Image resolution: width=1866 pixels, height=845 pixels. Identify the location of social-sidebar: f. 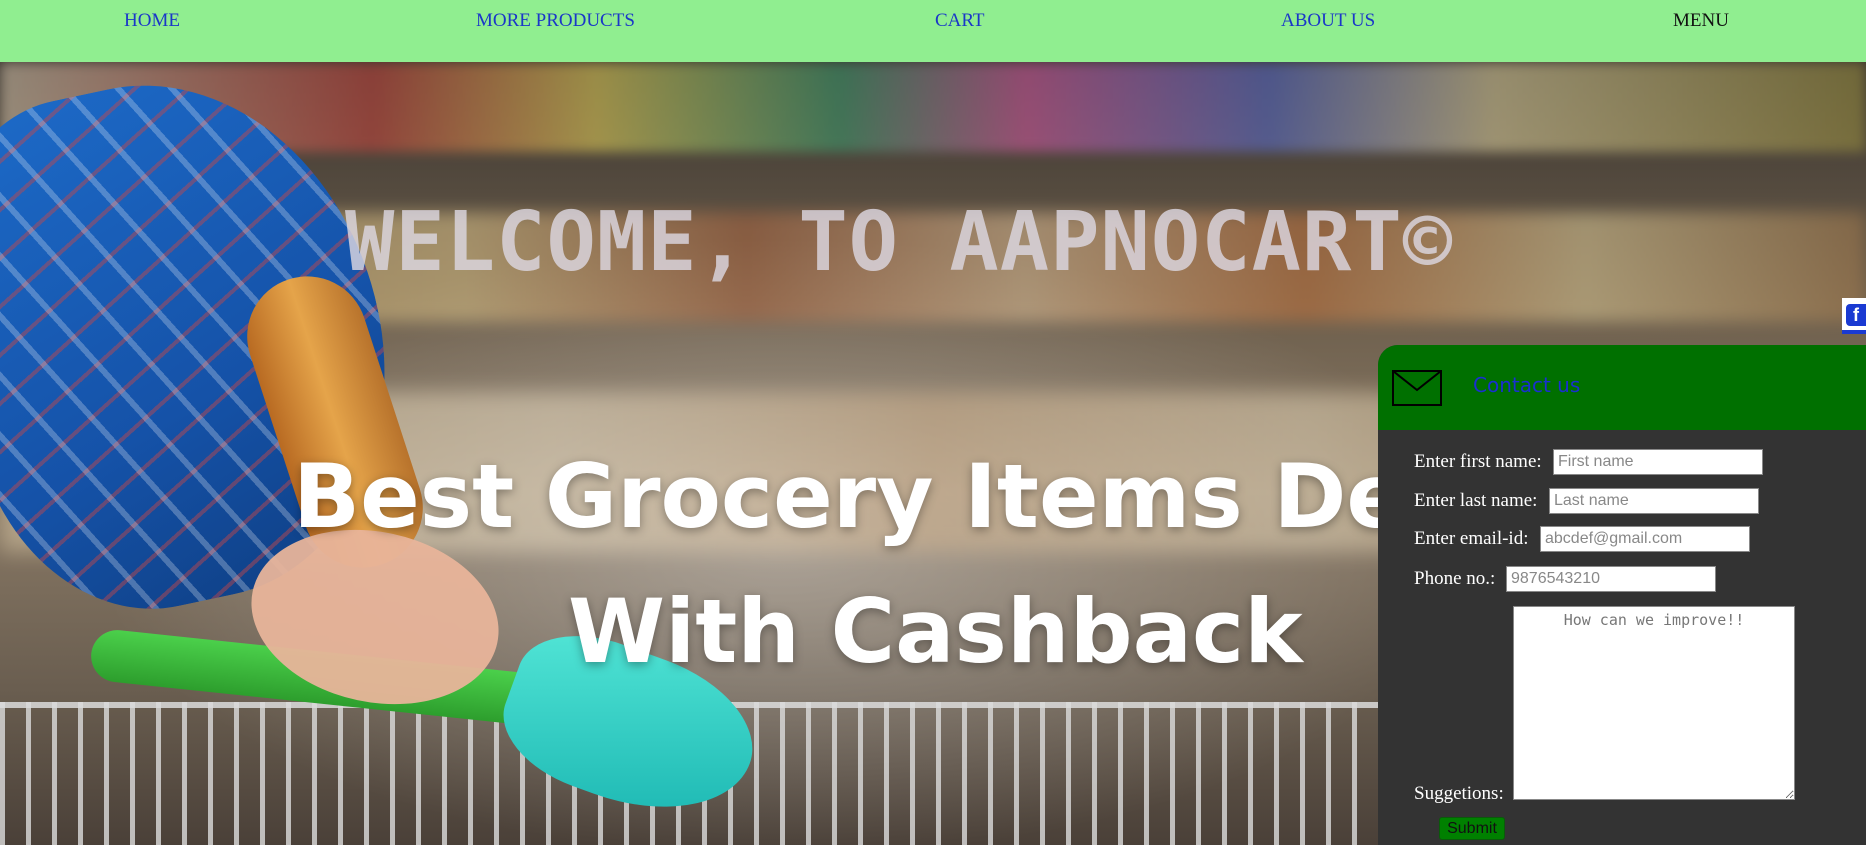
(1854, 316).